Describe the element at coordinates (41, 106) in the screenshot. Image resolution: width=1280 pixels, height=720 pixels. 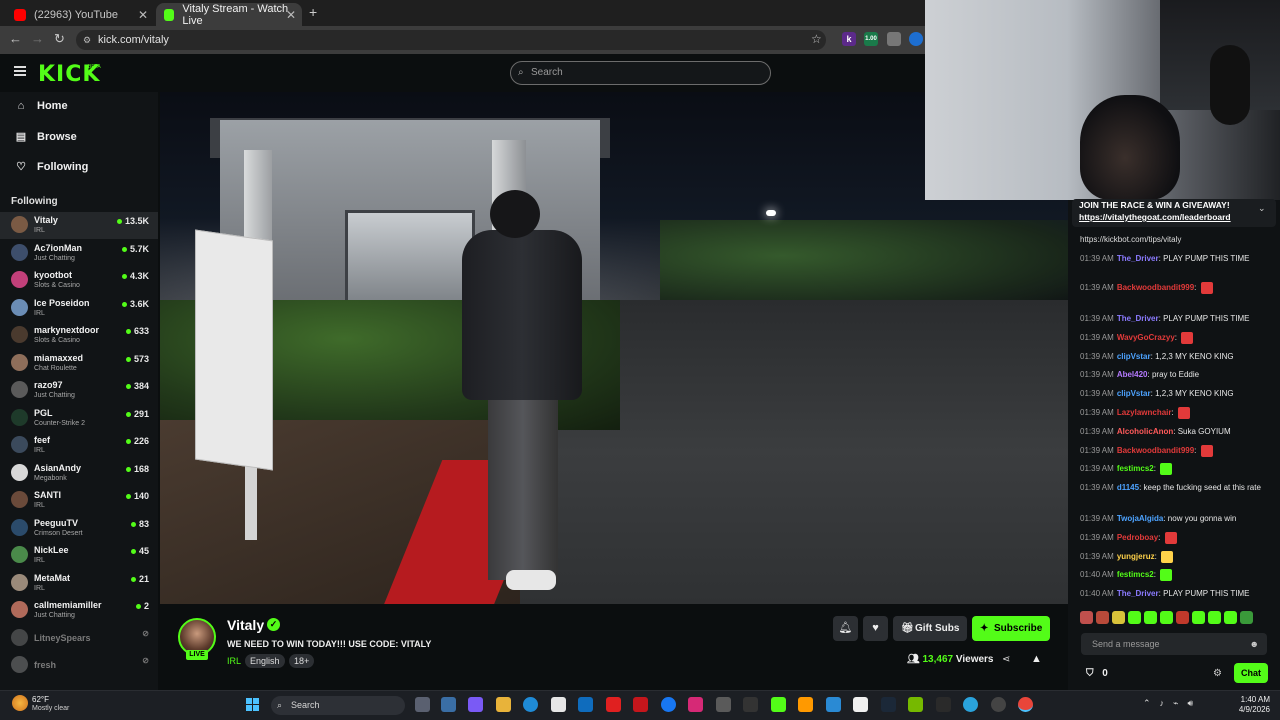
I see `sidebar-item-home: ⌂ Home` at that location.